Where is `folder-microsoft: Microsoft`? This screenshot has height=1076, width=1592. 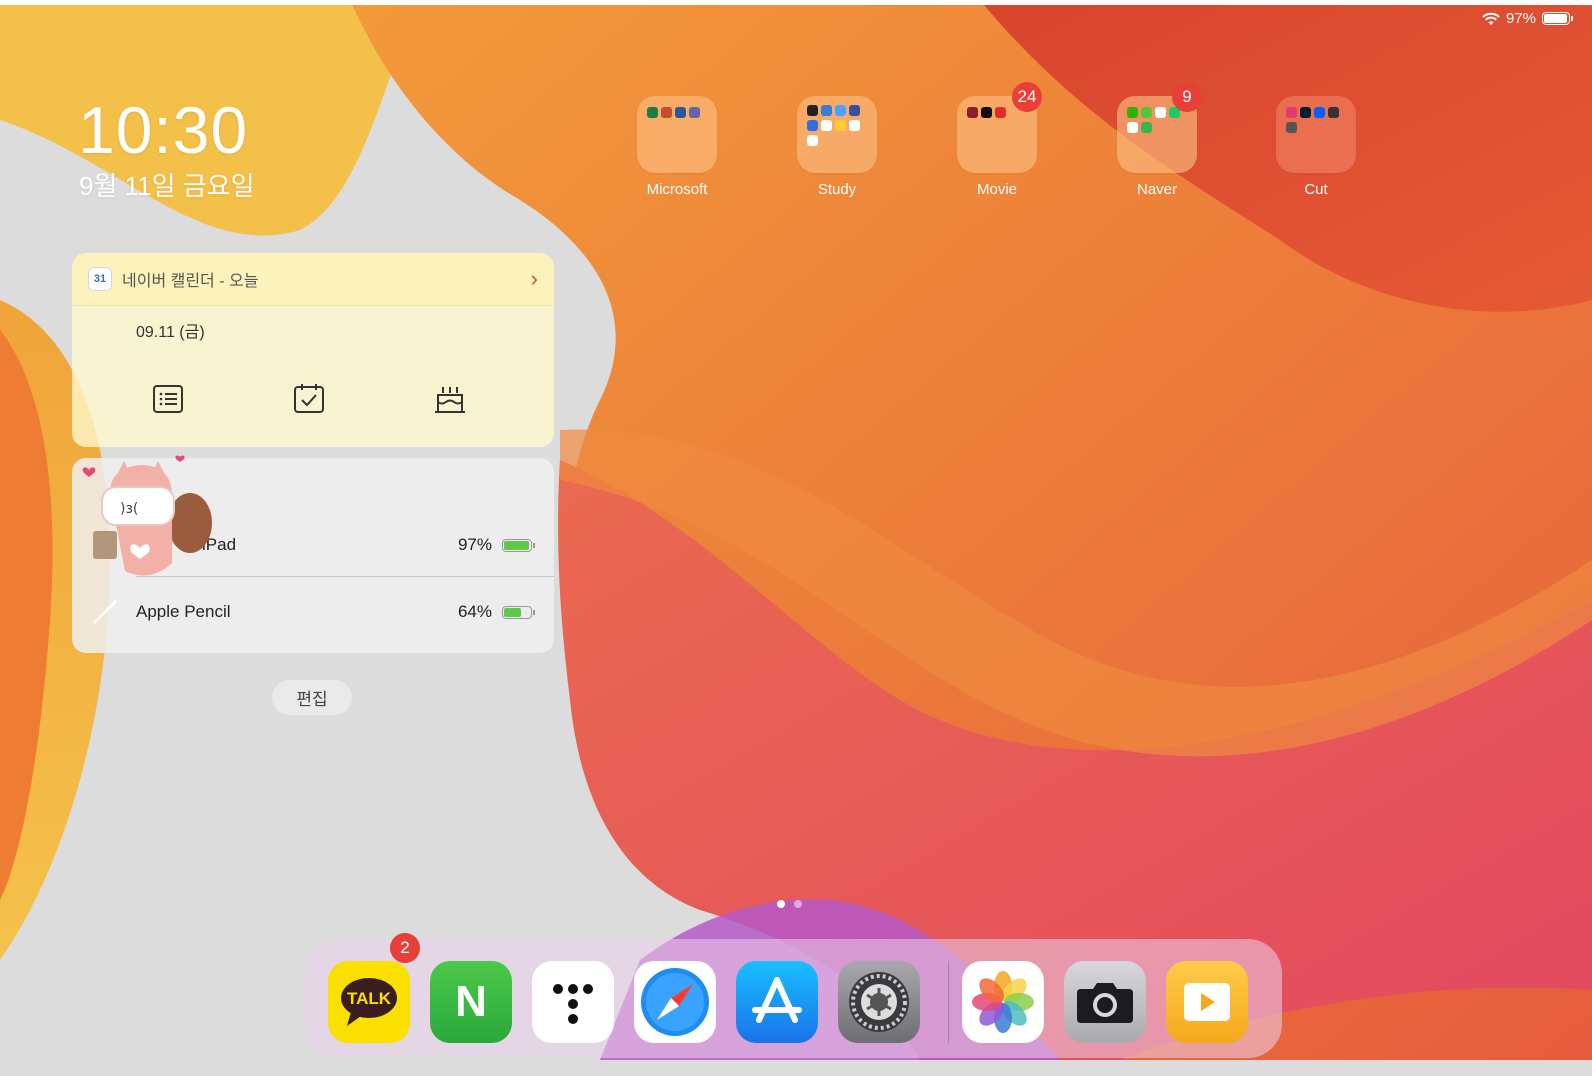
folder-microsoft: Microsoft is located at coordinates (677, 147).